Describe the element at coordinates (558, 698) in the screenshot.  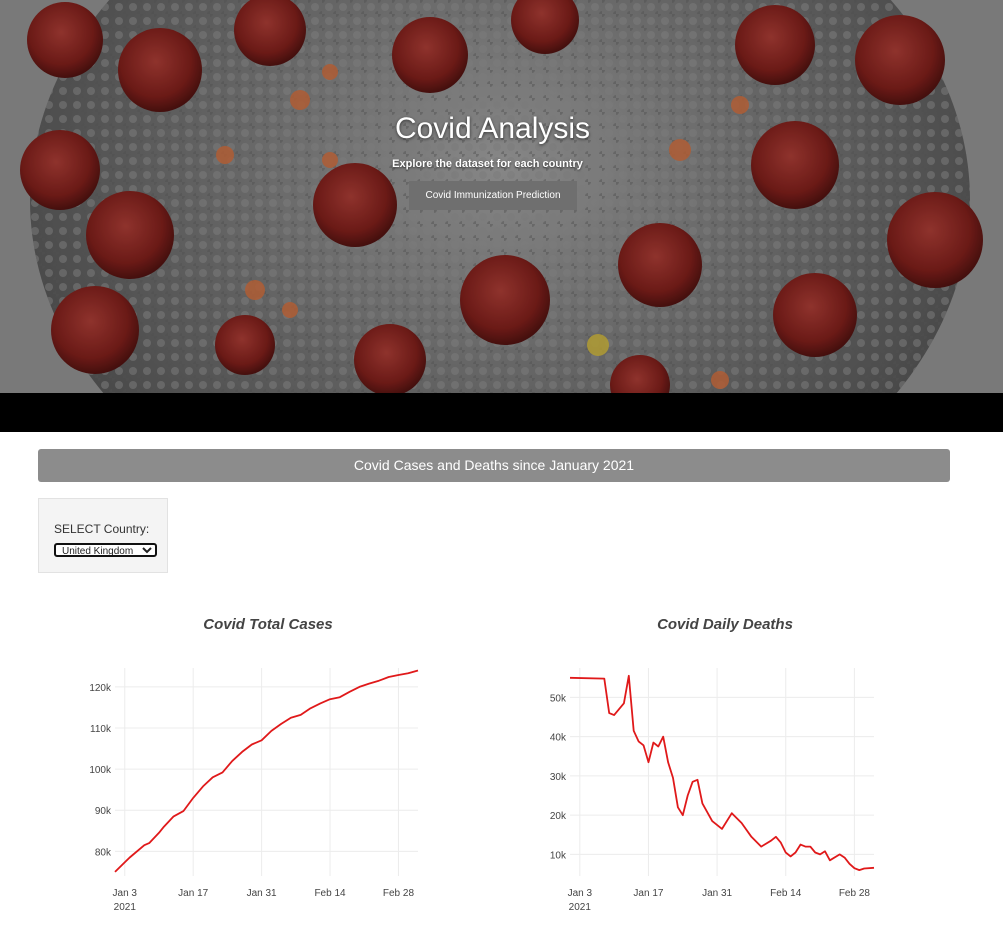
I see `y-tick-label: 50k` at that location.